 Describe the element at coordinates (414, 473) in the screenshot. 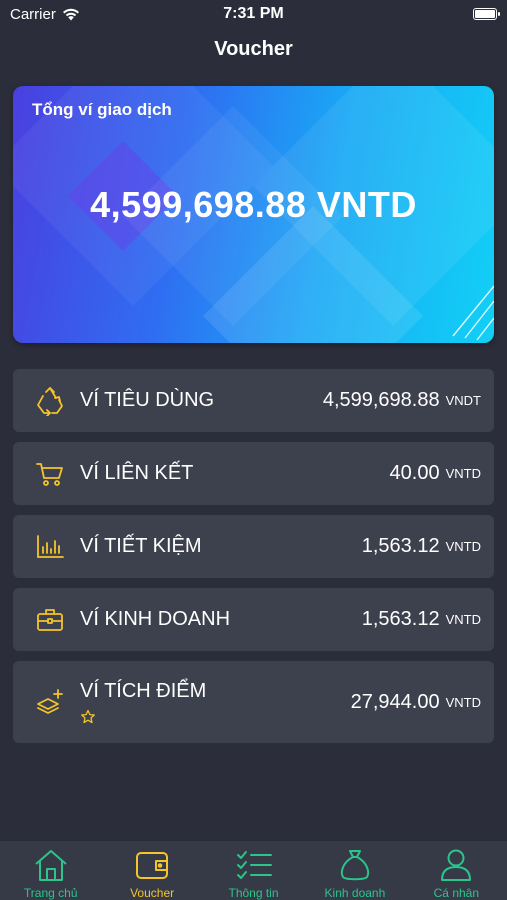

I see `wallet-value: 40.00` at that location.